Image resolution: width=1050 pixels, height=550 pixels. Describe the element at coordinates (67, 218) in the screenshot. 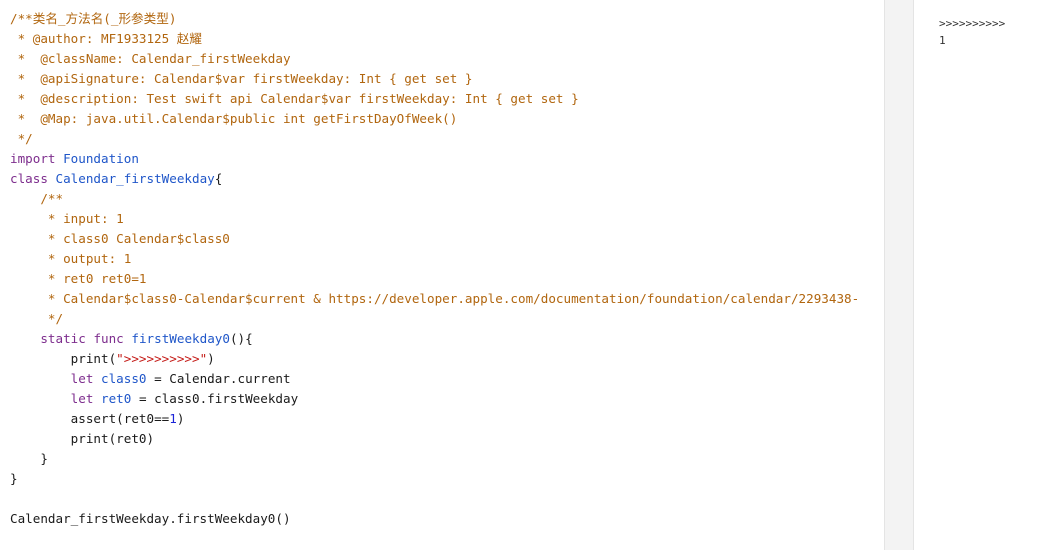

I see `comment-text: * input: 1` at that location.